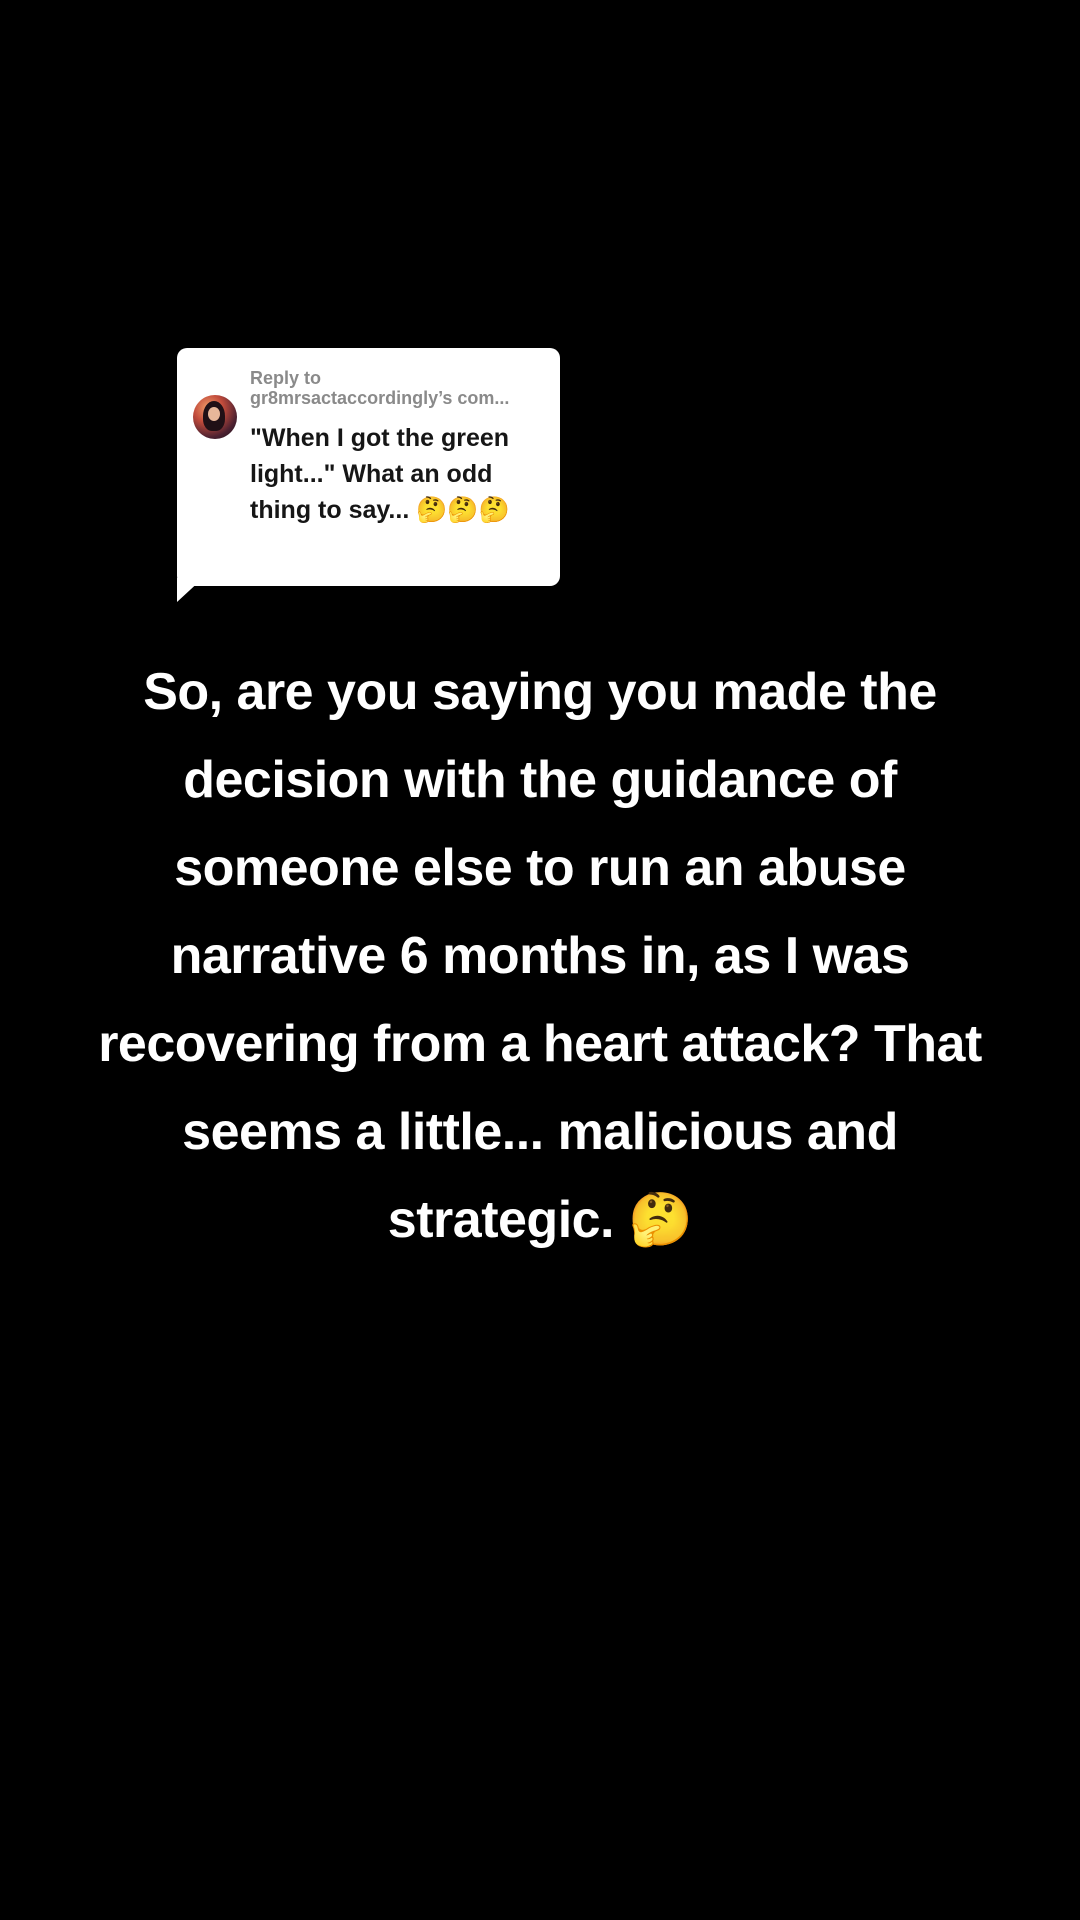 The width and height of the screenshot is (1080, 1920). What do you see at coordinates (190, 590) in the screenshot?
I see `reply-card-tail` at bounding box center [190, 590].